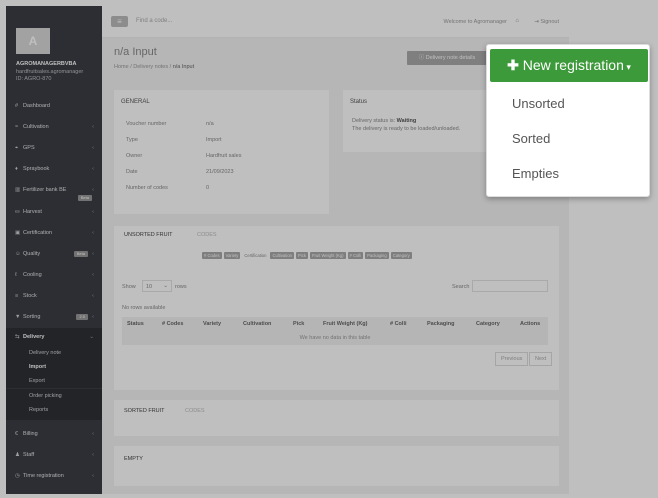 The height and width of the screenshot is (498, 658). Describe the element at coordinates (627, 67) in the screenshot. I see `caret-down-icon: ▾` at that location.